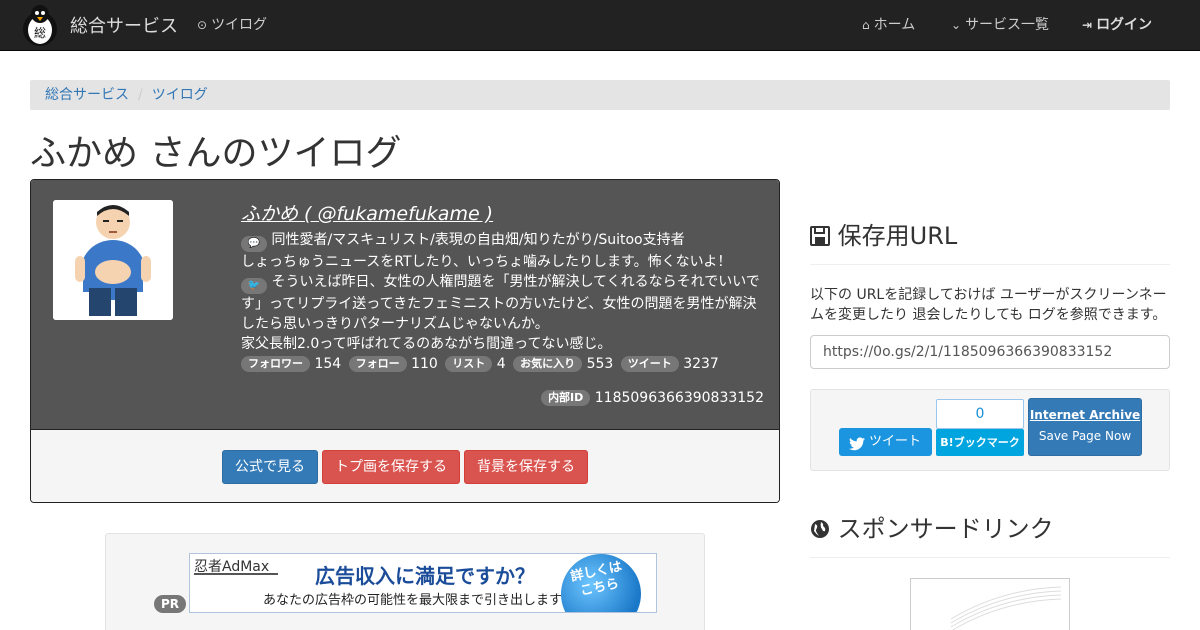  I want to click on save-url-heading: 保存用URL, so click(883, 234).